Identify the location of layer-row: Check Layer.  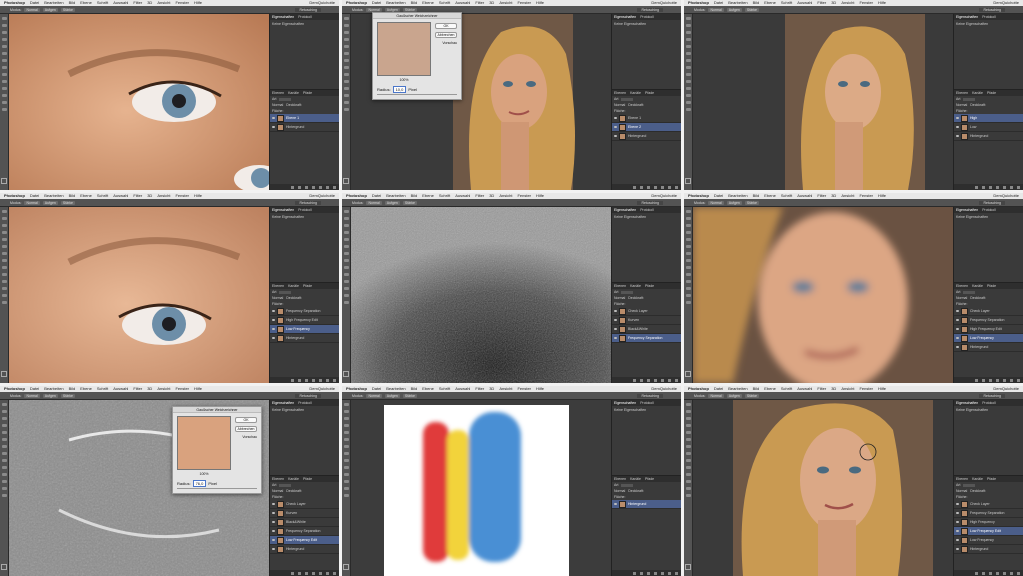
(988, 311).